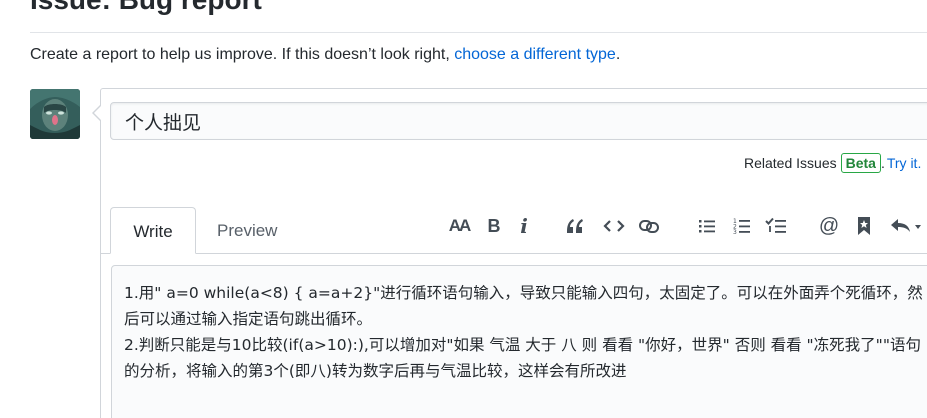 Image resolution: width=927 pixels, height=418 pixels. What do you see at coordinates (97, 113) in the screenshot?
I see `comment-caret-fill` at bounding box center [97, 113].